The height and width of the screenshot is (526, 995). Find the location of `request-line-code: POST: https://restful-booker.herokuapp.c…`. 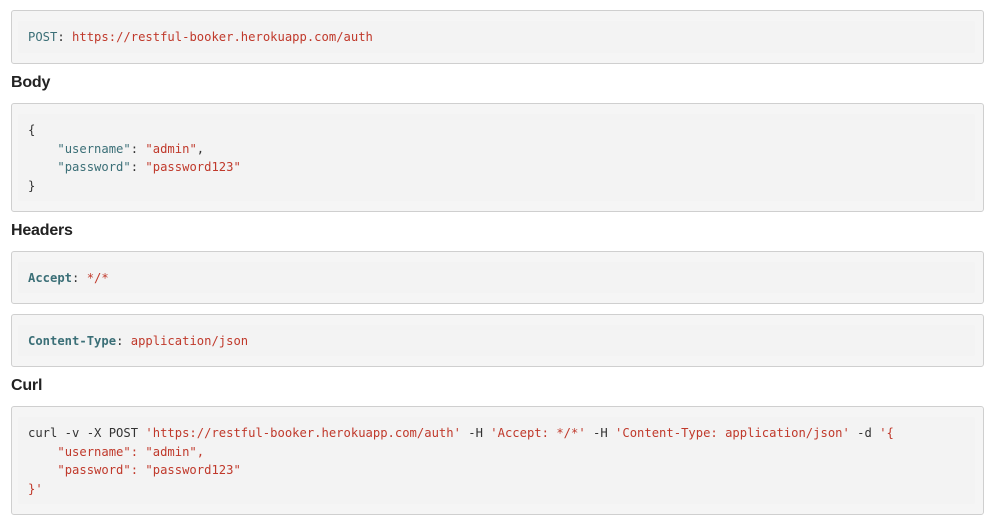

request-line-code: POST: https://restful-booker.herokuapp.c… is located at coordinates (200, 37).